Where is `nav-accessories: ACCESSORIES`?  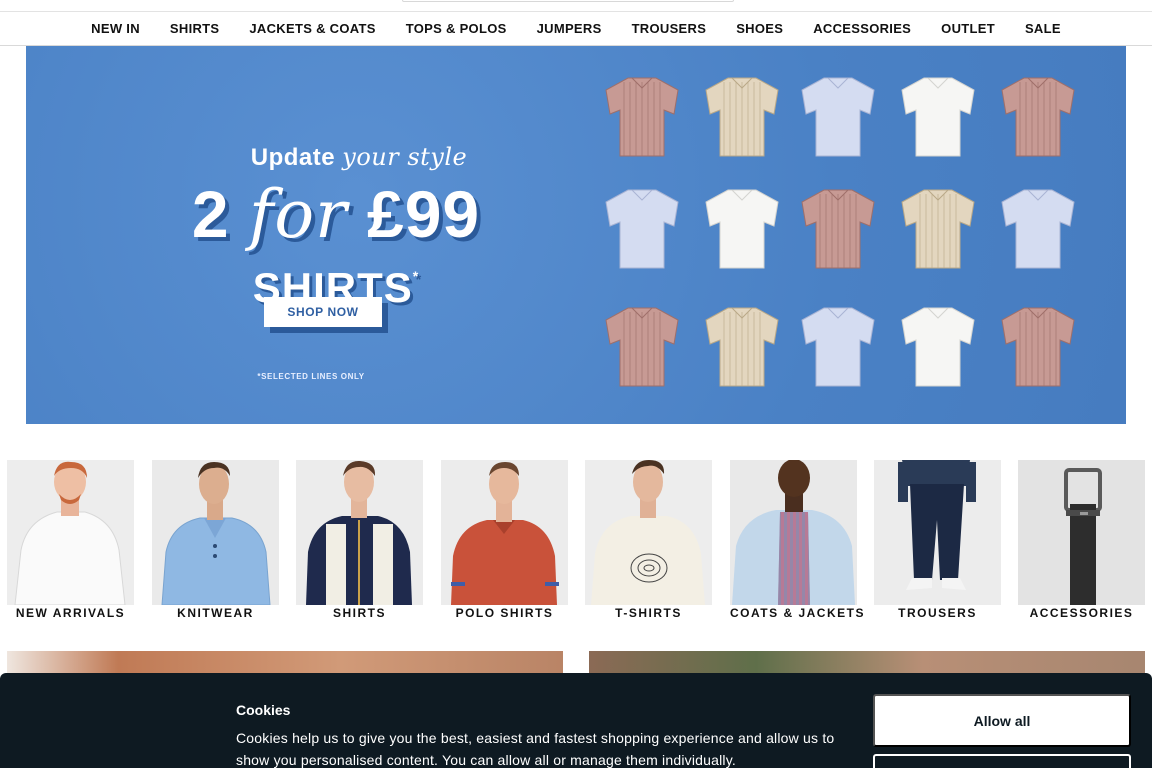
nav-accessories: ACCESSORIES is located at coordinates (862, 28).